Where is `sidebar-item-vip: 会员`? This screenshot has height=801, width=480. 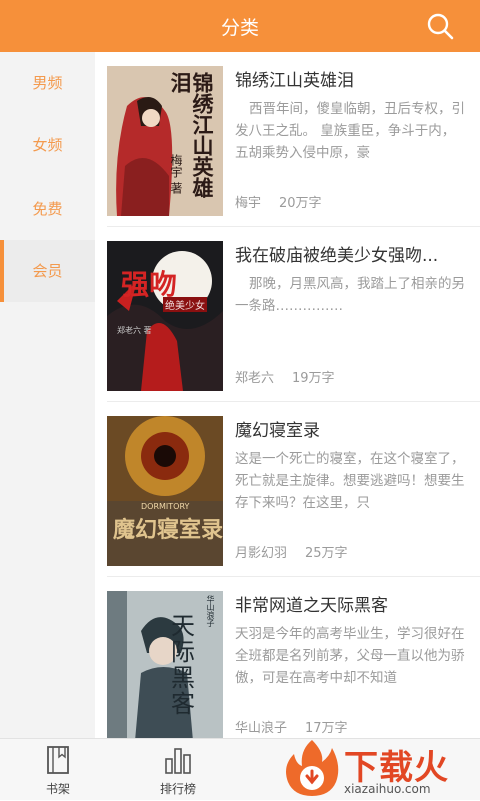
sidebar-item-vip: 会员 is located at coordinates (47, 271).